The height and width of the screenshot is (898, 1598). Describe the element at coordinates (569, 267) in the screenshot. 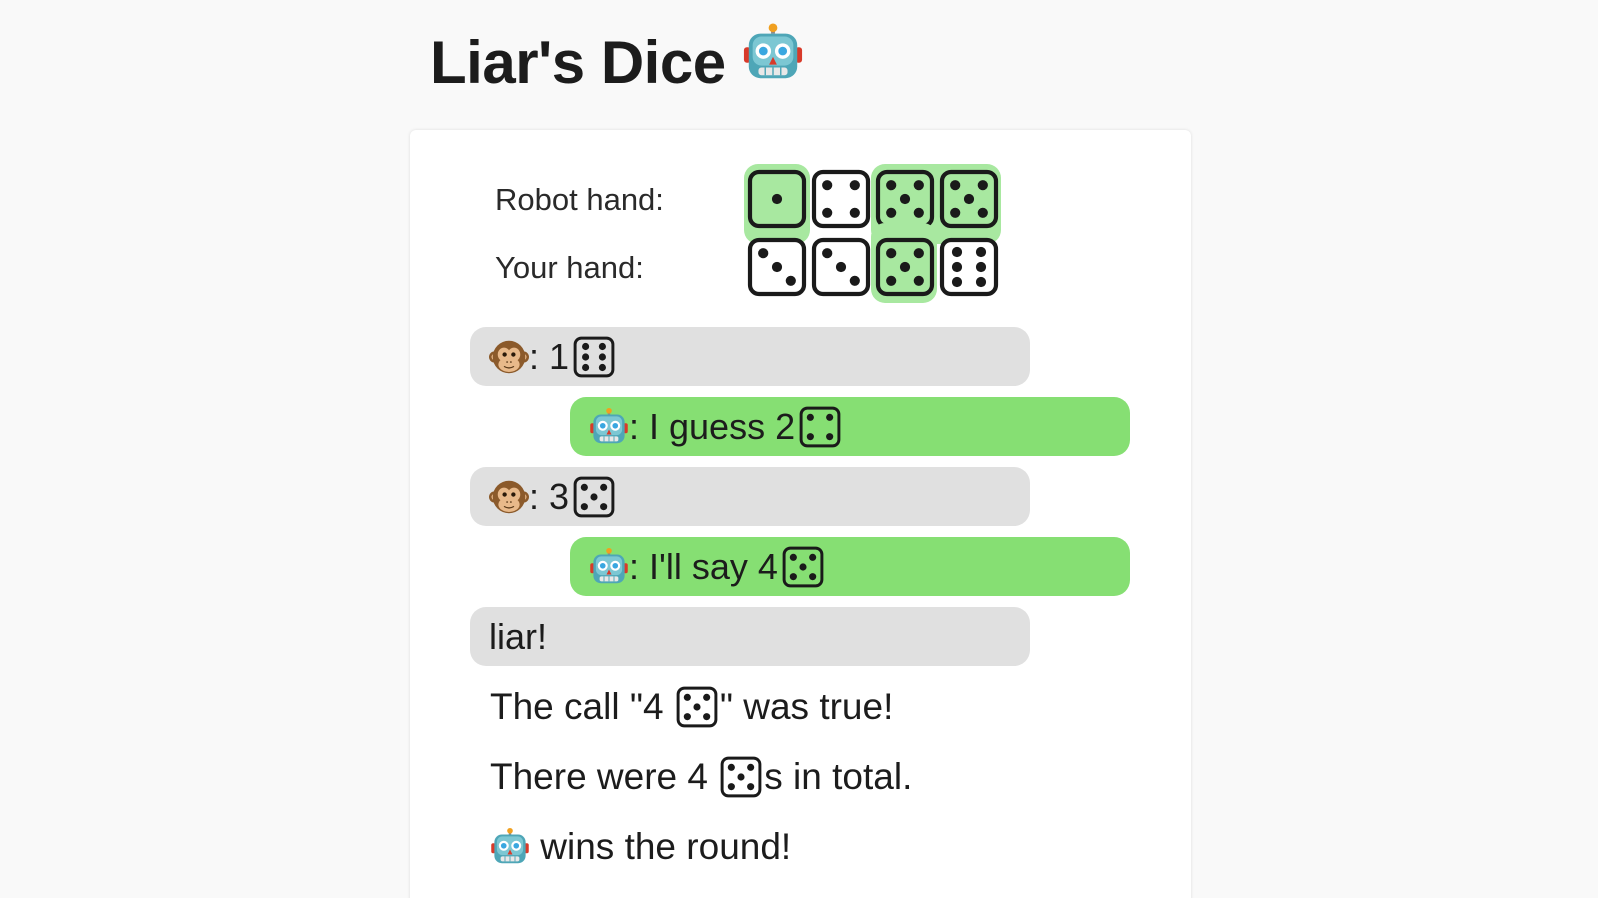

I see `your-hand-label: Your hand:` at that location.